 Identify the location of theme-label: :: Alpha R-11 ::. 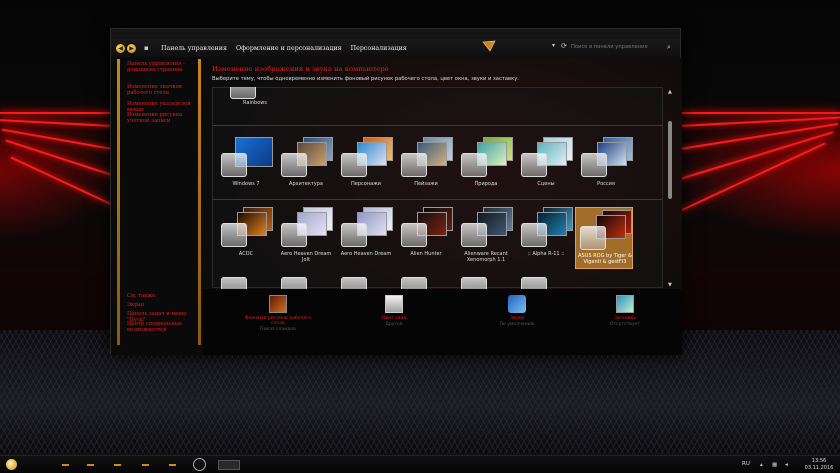
(546, 254).